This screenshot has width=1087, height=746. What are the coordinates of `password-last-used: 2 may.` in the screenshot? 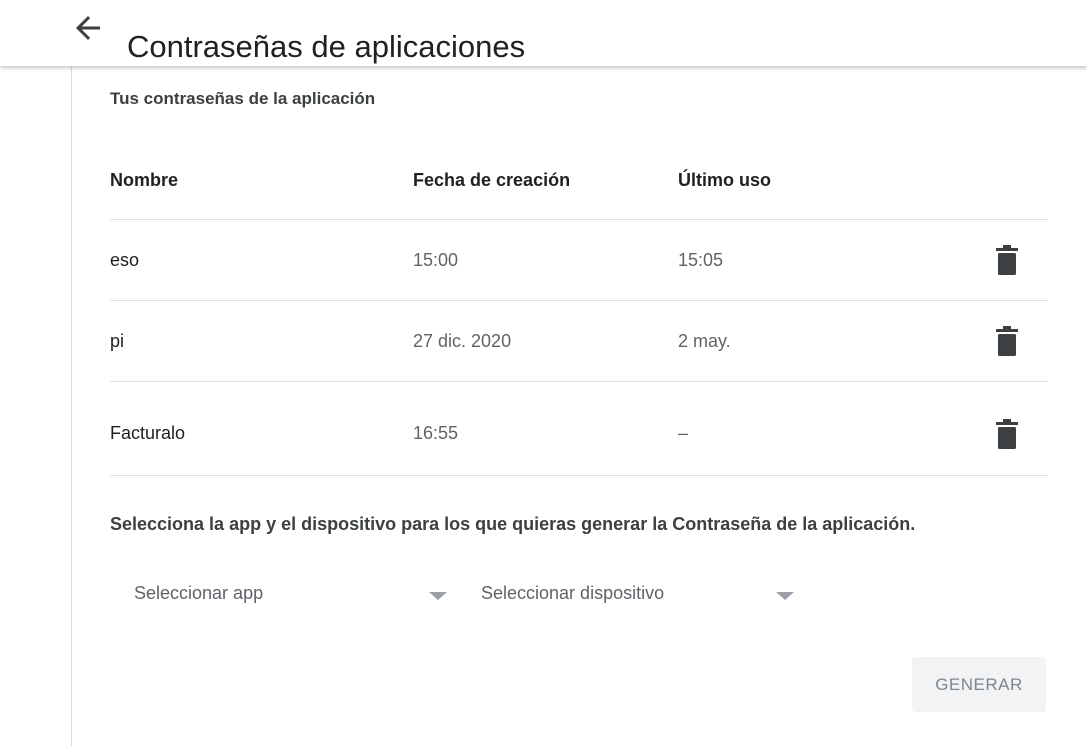 It's located at (704, 341).